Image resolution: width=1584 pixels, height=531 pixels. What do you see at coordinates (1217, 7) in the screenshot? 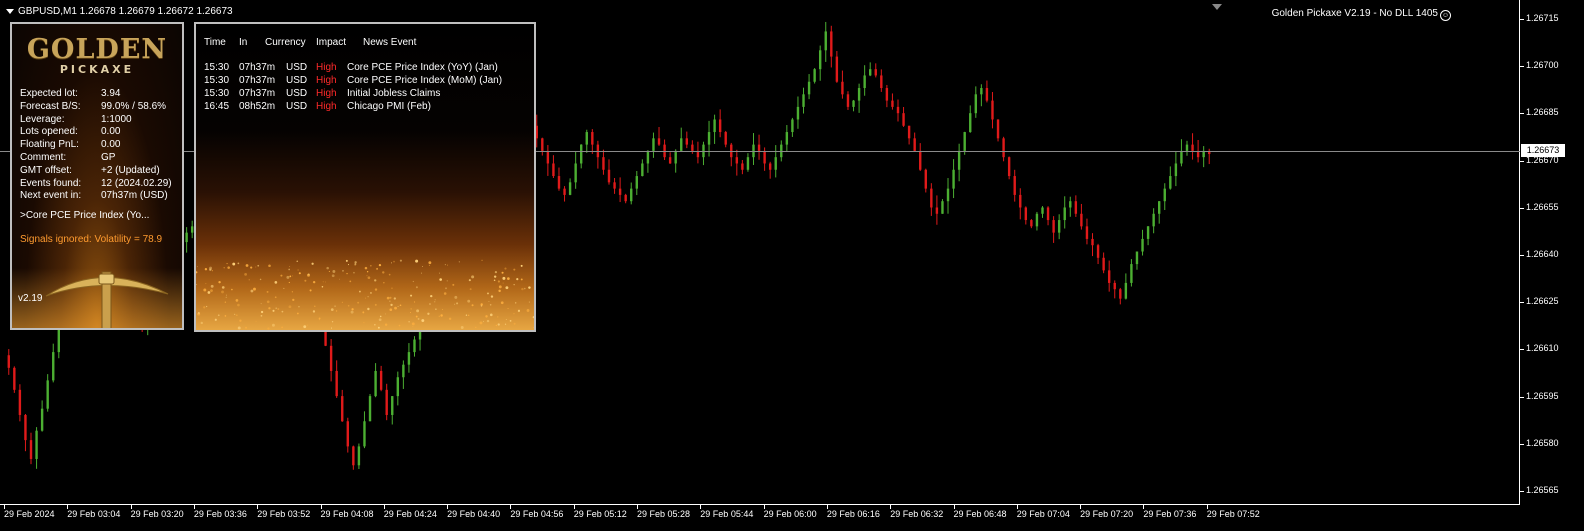
I see `chart-shift-marker-icon` at bounding box center [1217, 7].